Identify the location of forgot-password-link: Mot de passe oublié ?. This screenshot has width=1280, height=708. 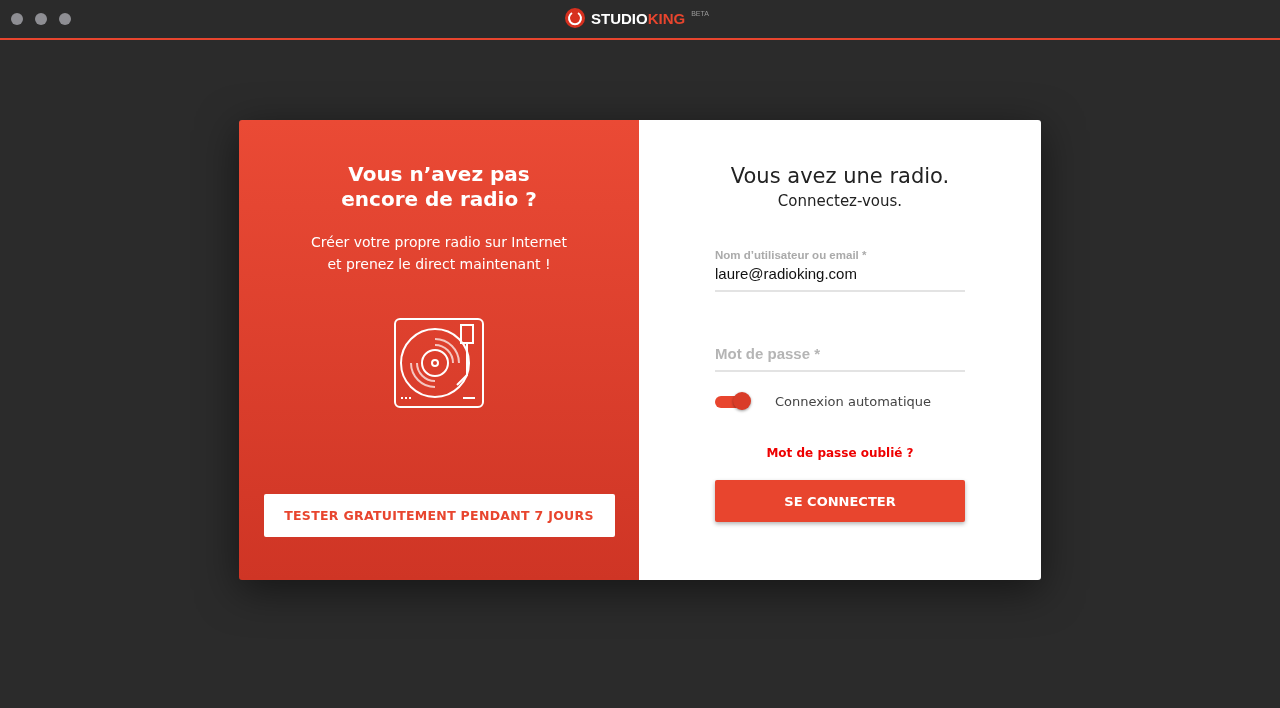
(840, 453).